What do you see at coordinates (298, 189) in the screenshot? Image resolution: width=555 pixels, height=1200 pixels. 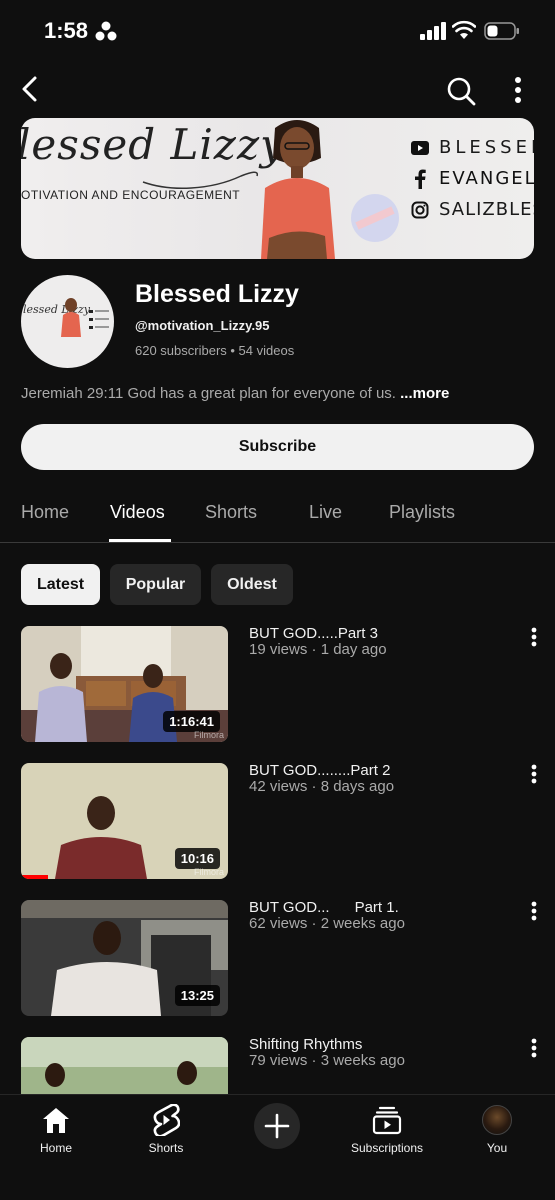 I see `banner-portrait` at bounding box center [298, 189].